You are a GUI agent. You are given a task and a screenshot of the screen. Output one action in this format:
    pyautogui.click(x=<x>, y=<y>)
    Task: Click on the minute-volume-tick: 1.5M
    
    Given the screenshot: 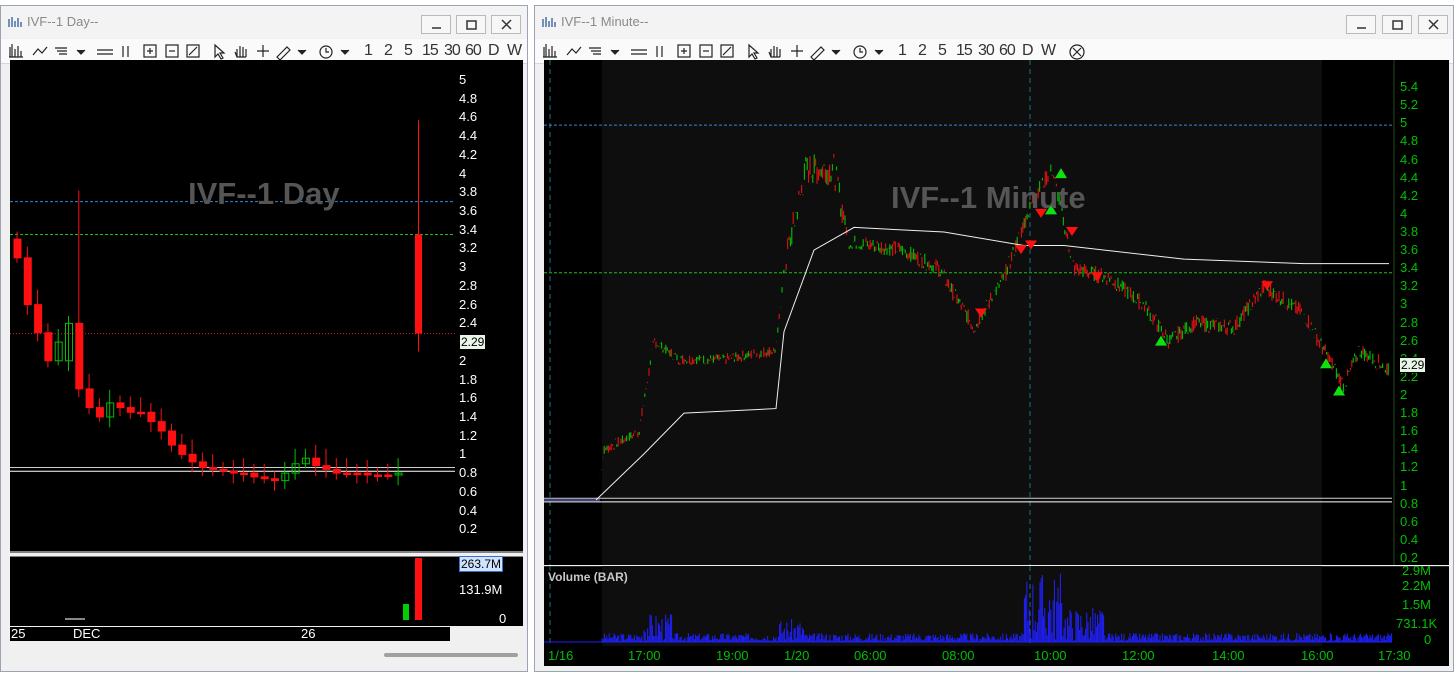 What is the action you would take?
    pyautogui.click(x=1416, y=604)
    